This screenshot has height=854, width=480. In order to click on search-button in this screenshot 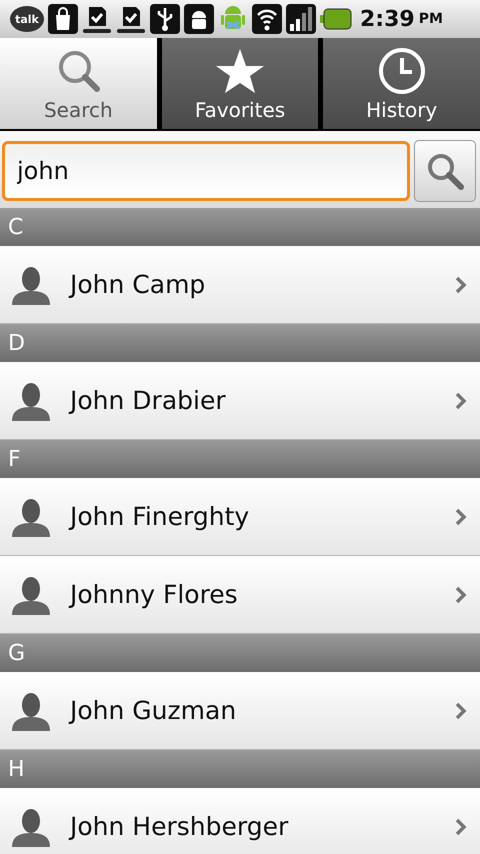, I will do `click(445, 171)`.